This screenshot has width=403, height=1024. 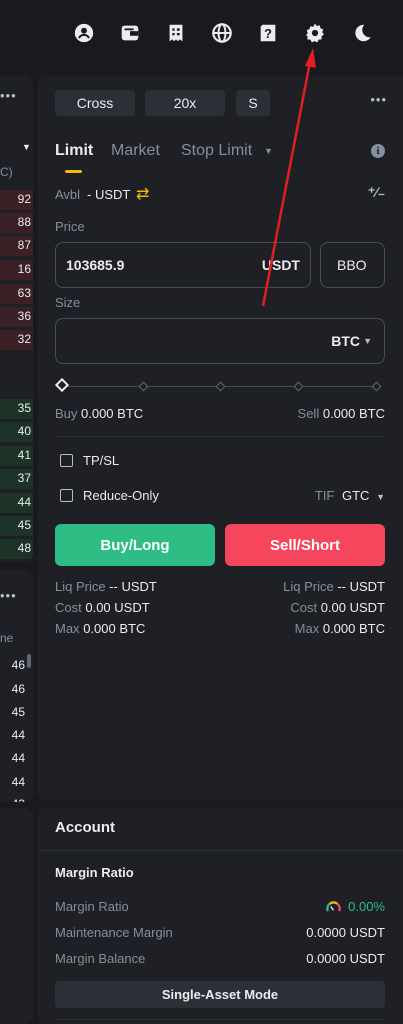 I want to click on buy-cost: Cost 0.00 USDT, so click(x=102, y=607).